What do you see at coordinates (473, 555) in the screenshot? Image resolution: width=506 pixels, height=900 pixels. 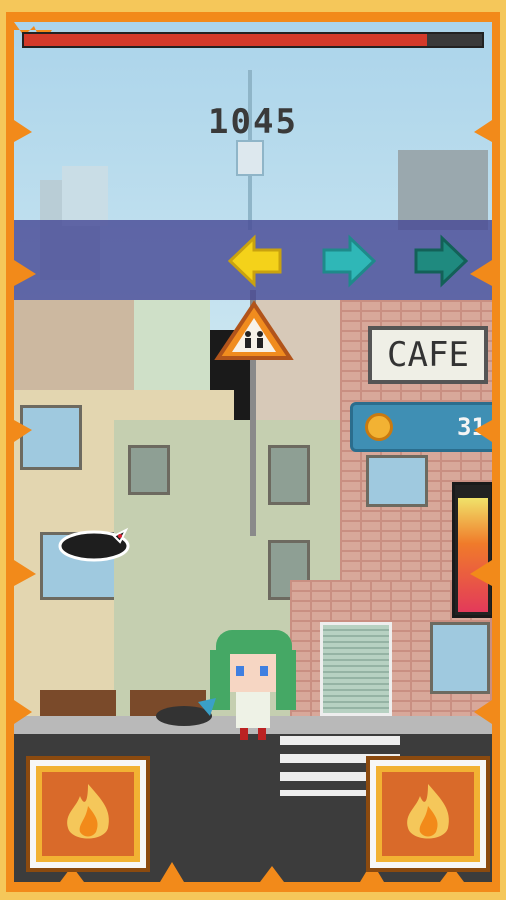 I see `power-meter-fill` at bounding box center [473, 555].